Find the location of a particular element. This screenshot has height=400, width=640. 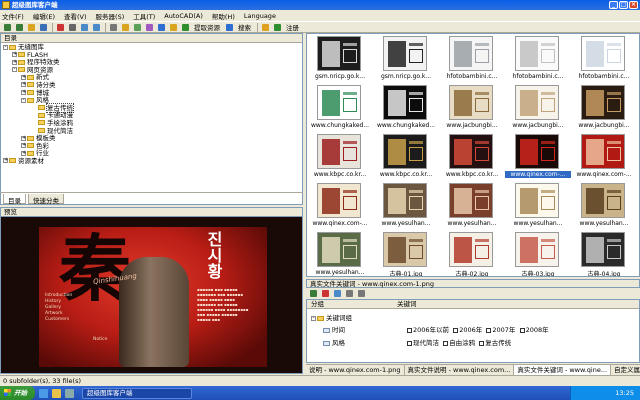

menu-tools: 工具(T) is located at coordinates (144, 16).